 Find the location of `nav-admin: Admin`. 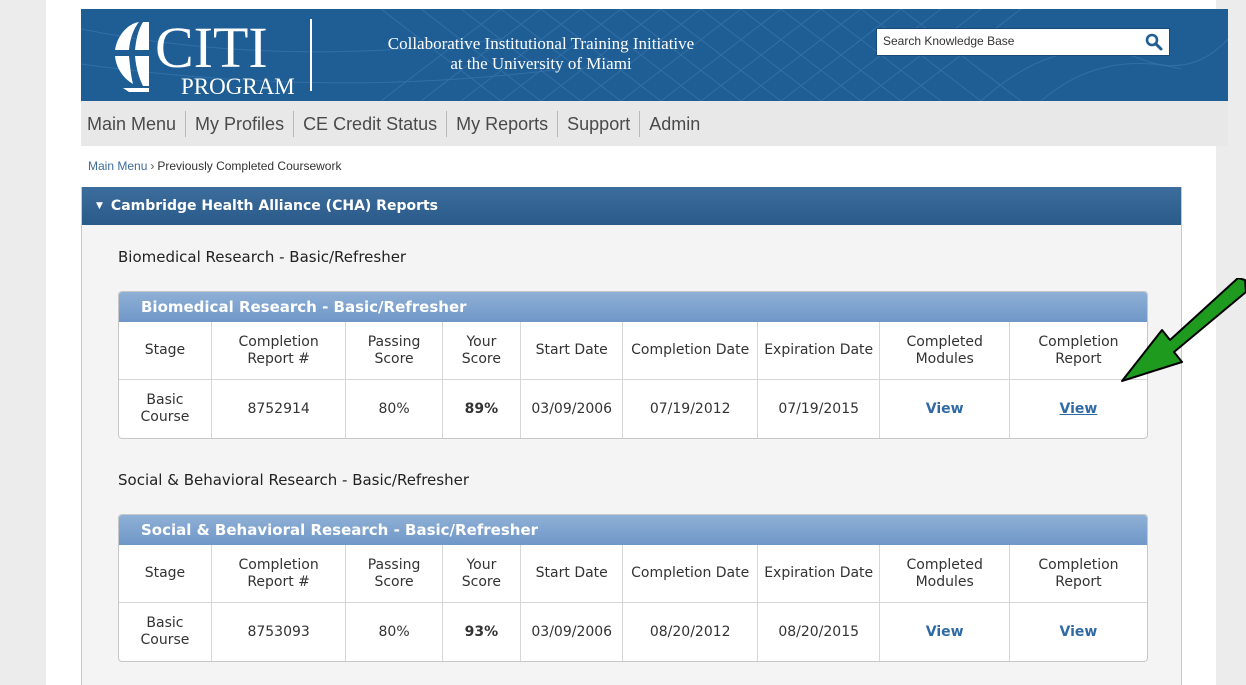

nav-admin: Admin is located at coordinates (674, 124).